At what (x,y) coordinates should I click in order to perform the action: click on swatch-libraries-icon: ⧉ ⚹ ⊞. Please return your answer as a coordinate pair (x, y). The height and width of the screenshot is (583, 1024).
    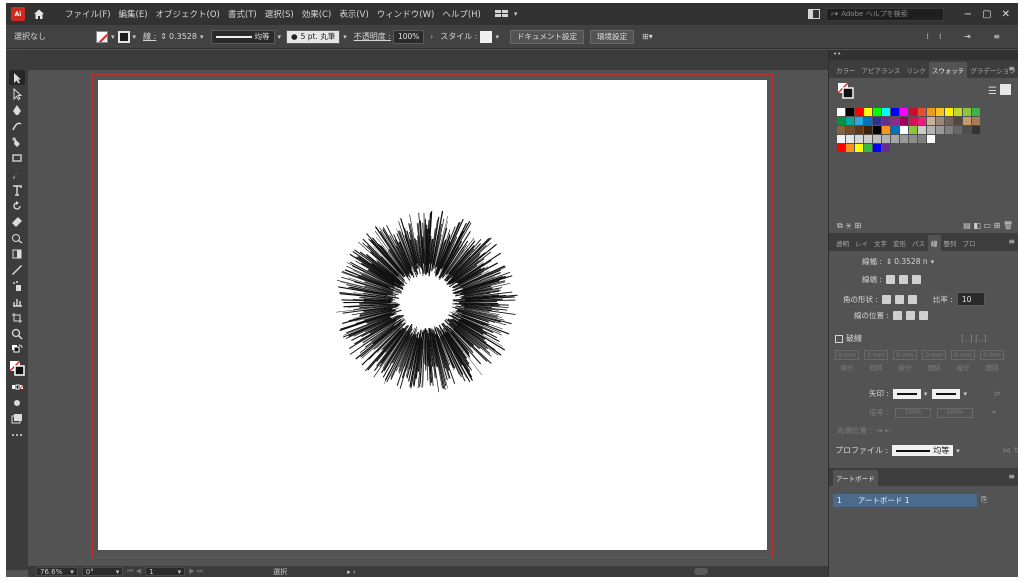
    Looking at the image, I should click on (849, 226).